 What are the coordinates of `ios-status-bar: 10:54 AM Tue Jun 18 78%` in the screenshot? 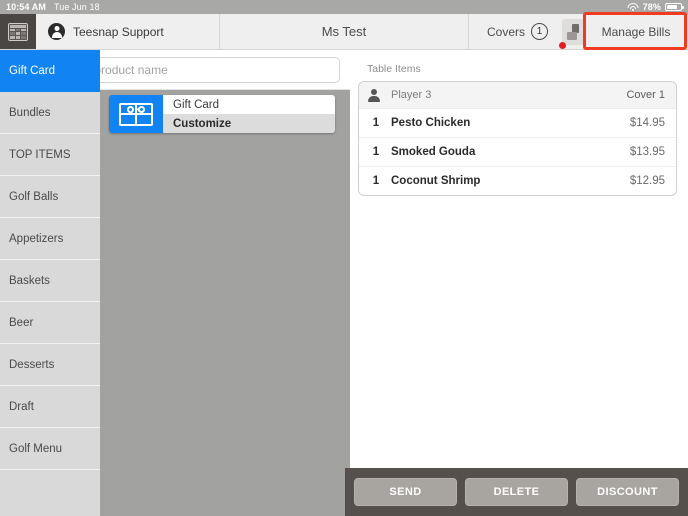 It's located at (344, 7).